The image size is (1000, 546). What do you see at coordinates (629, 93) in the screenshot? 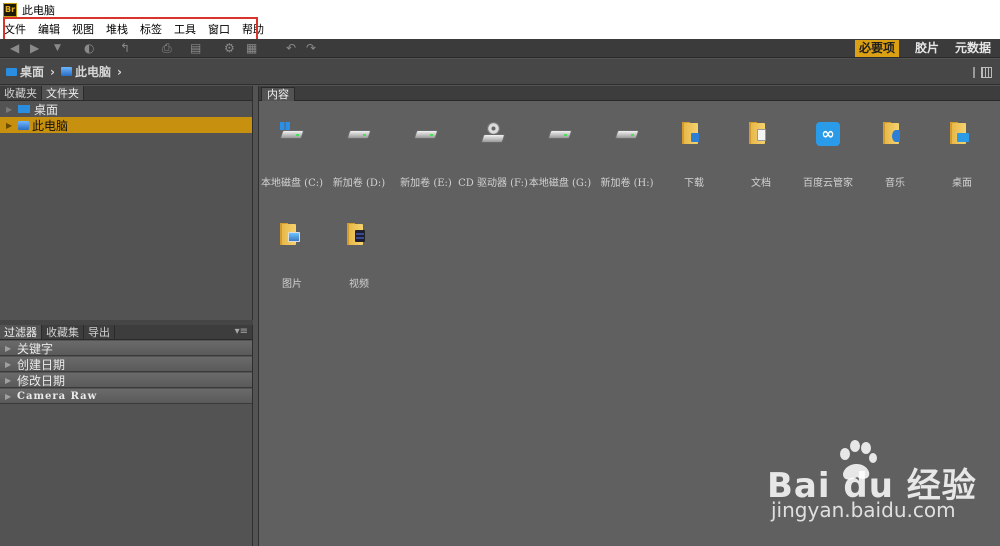
I see `content-tabs: 内容` at bounding box center [629, 93].